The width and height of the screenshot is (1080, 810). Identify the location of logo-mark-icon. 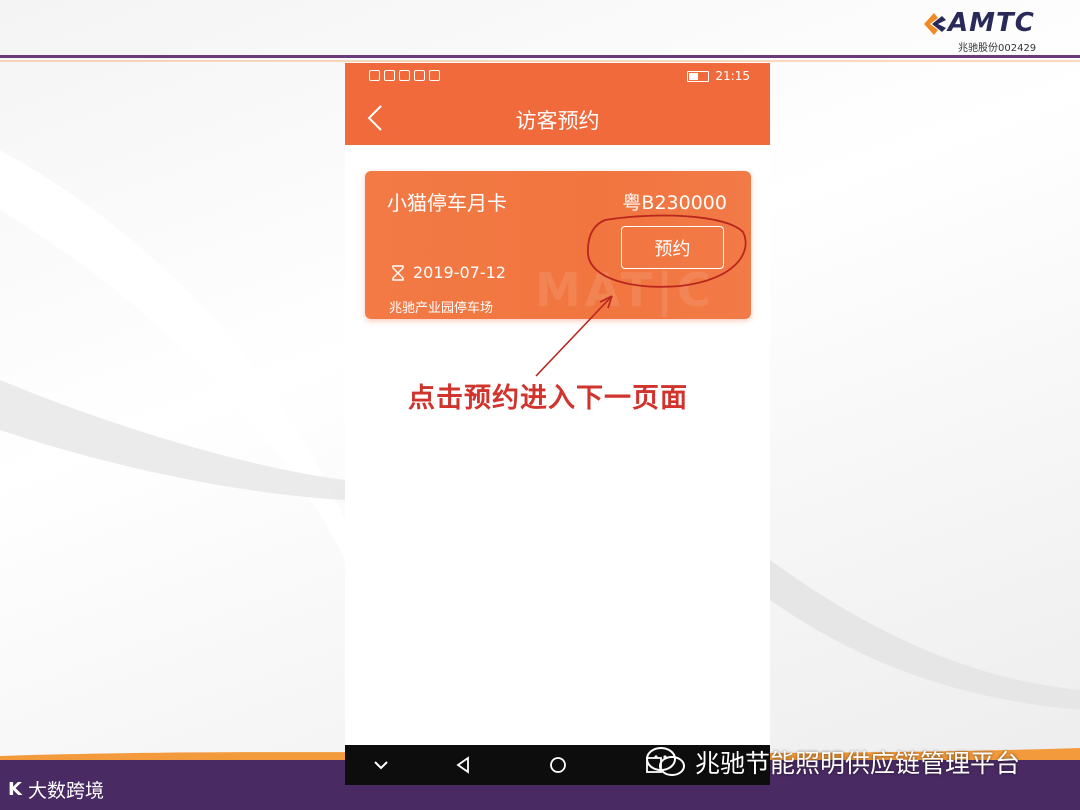
(935, 24).